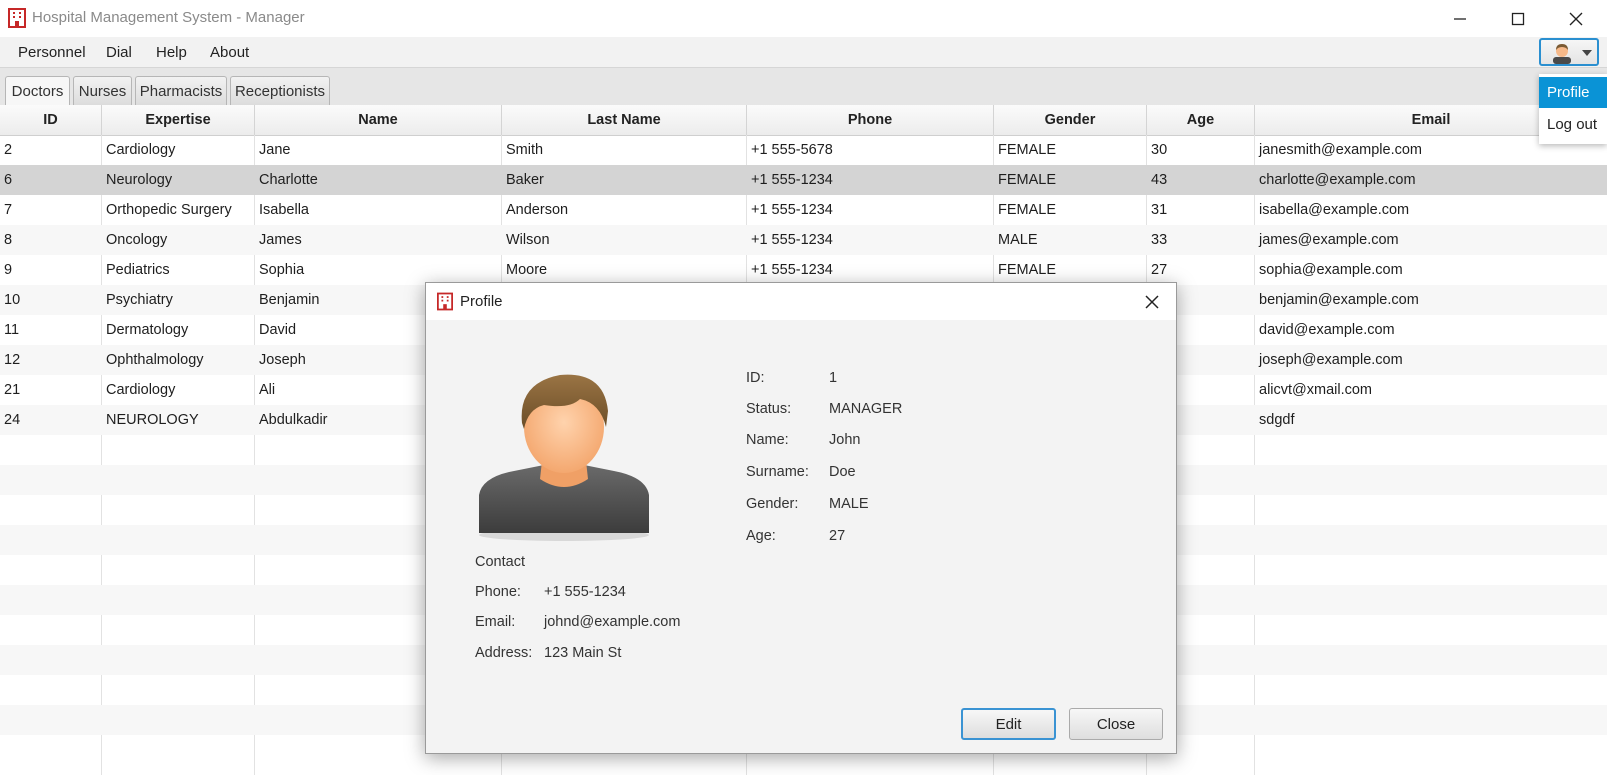  What do you see at coordinates (8, 270) in the screenshot?
I see `cell-id: 9` at bounding box center [8, 270].